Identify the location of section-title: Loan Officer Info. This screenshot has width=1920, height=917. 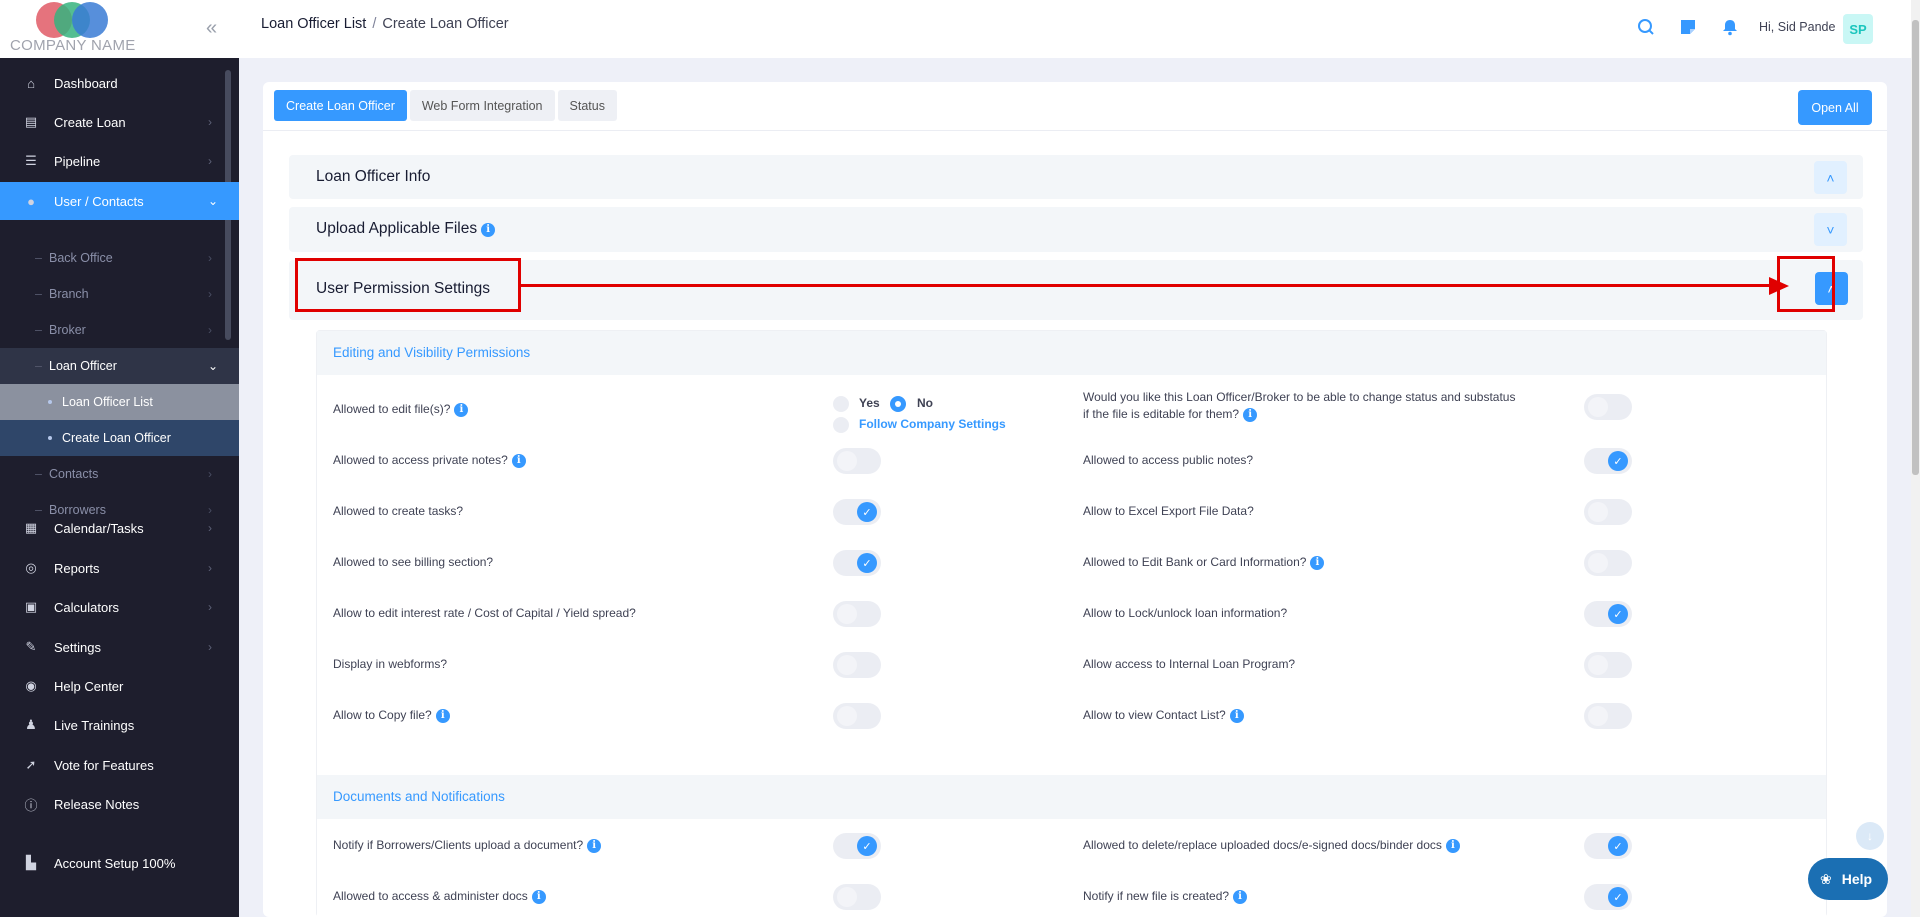
(373, 176).